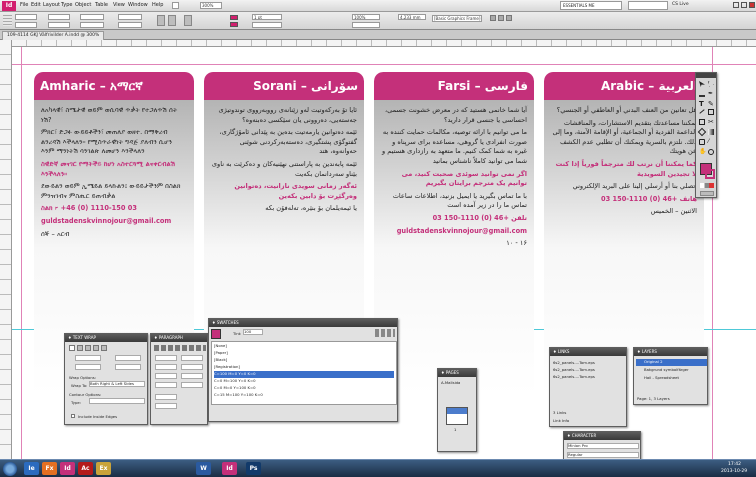 The image size is (756, 477). I want to click on screen-mode-icon, so click(707, 193).